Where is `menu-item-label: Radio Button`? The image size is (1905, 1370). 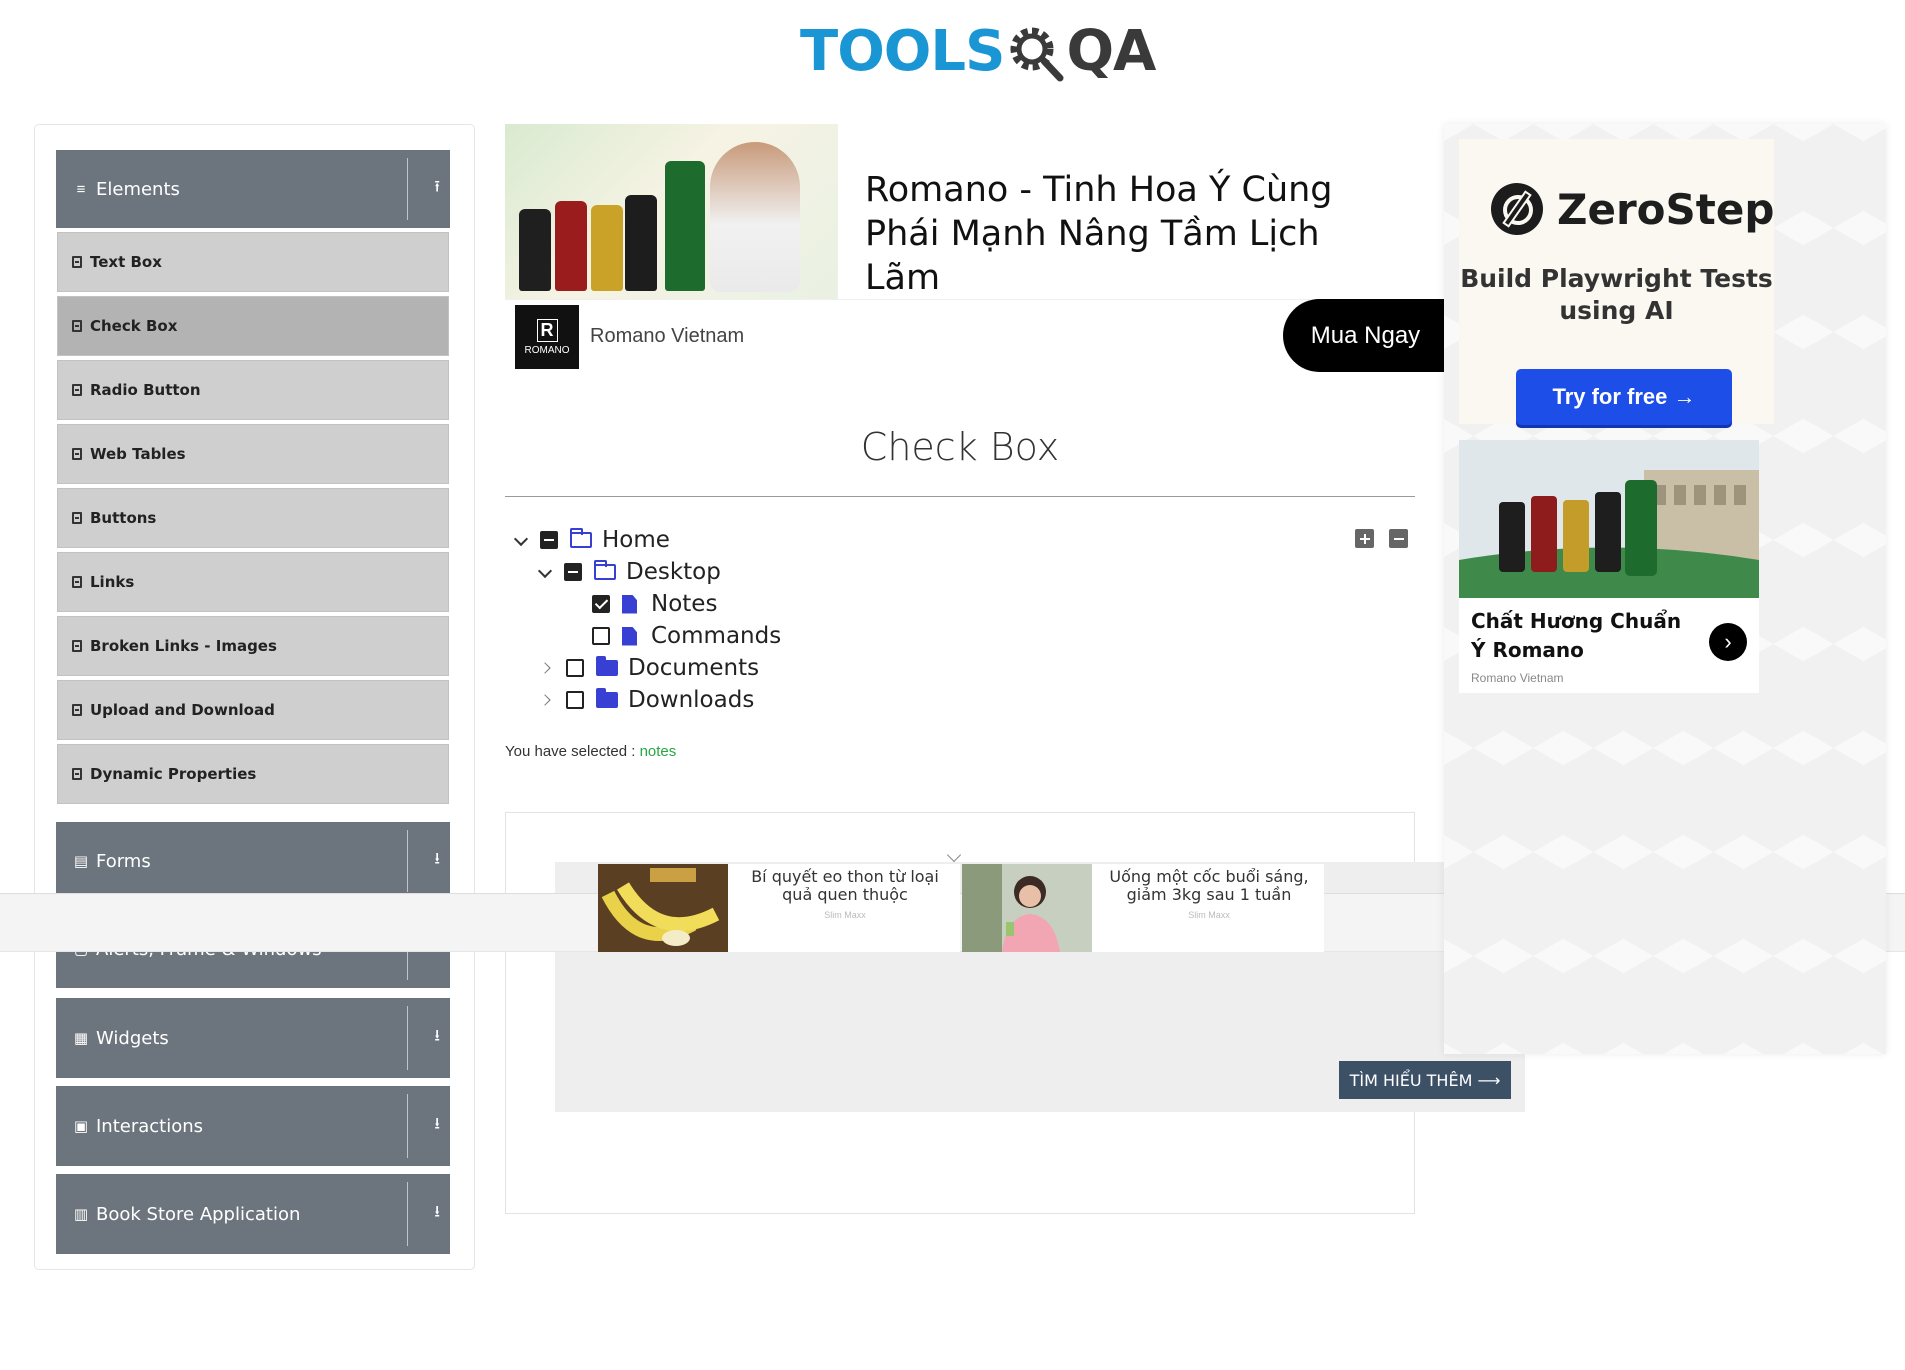 menu-item-label: Radio Button is located at coordinates (145, 390).